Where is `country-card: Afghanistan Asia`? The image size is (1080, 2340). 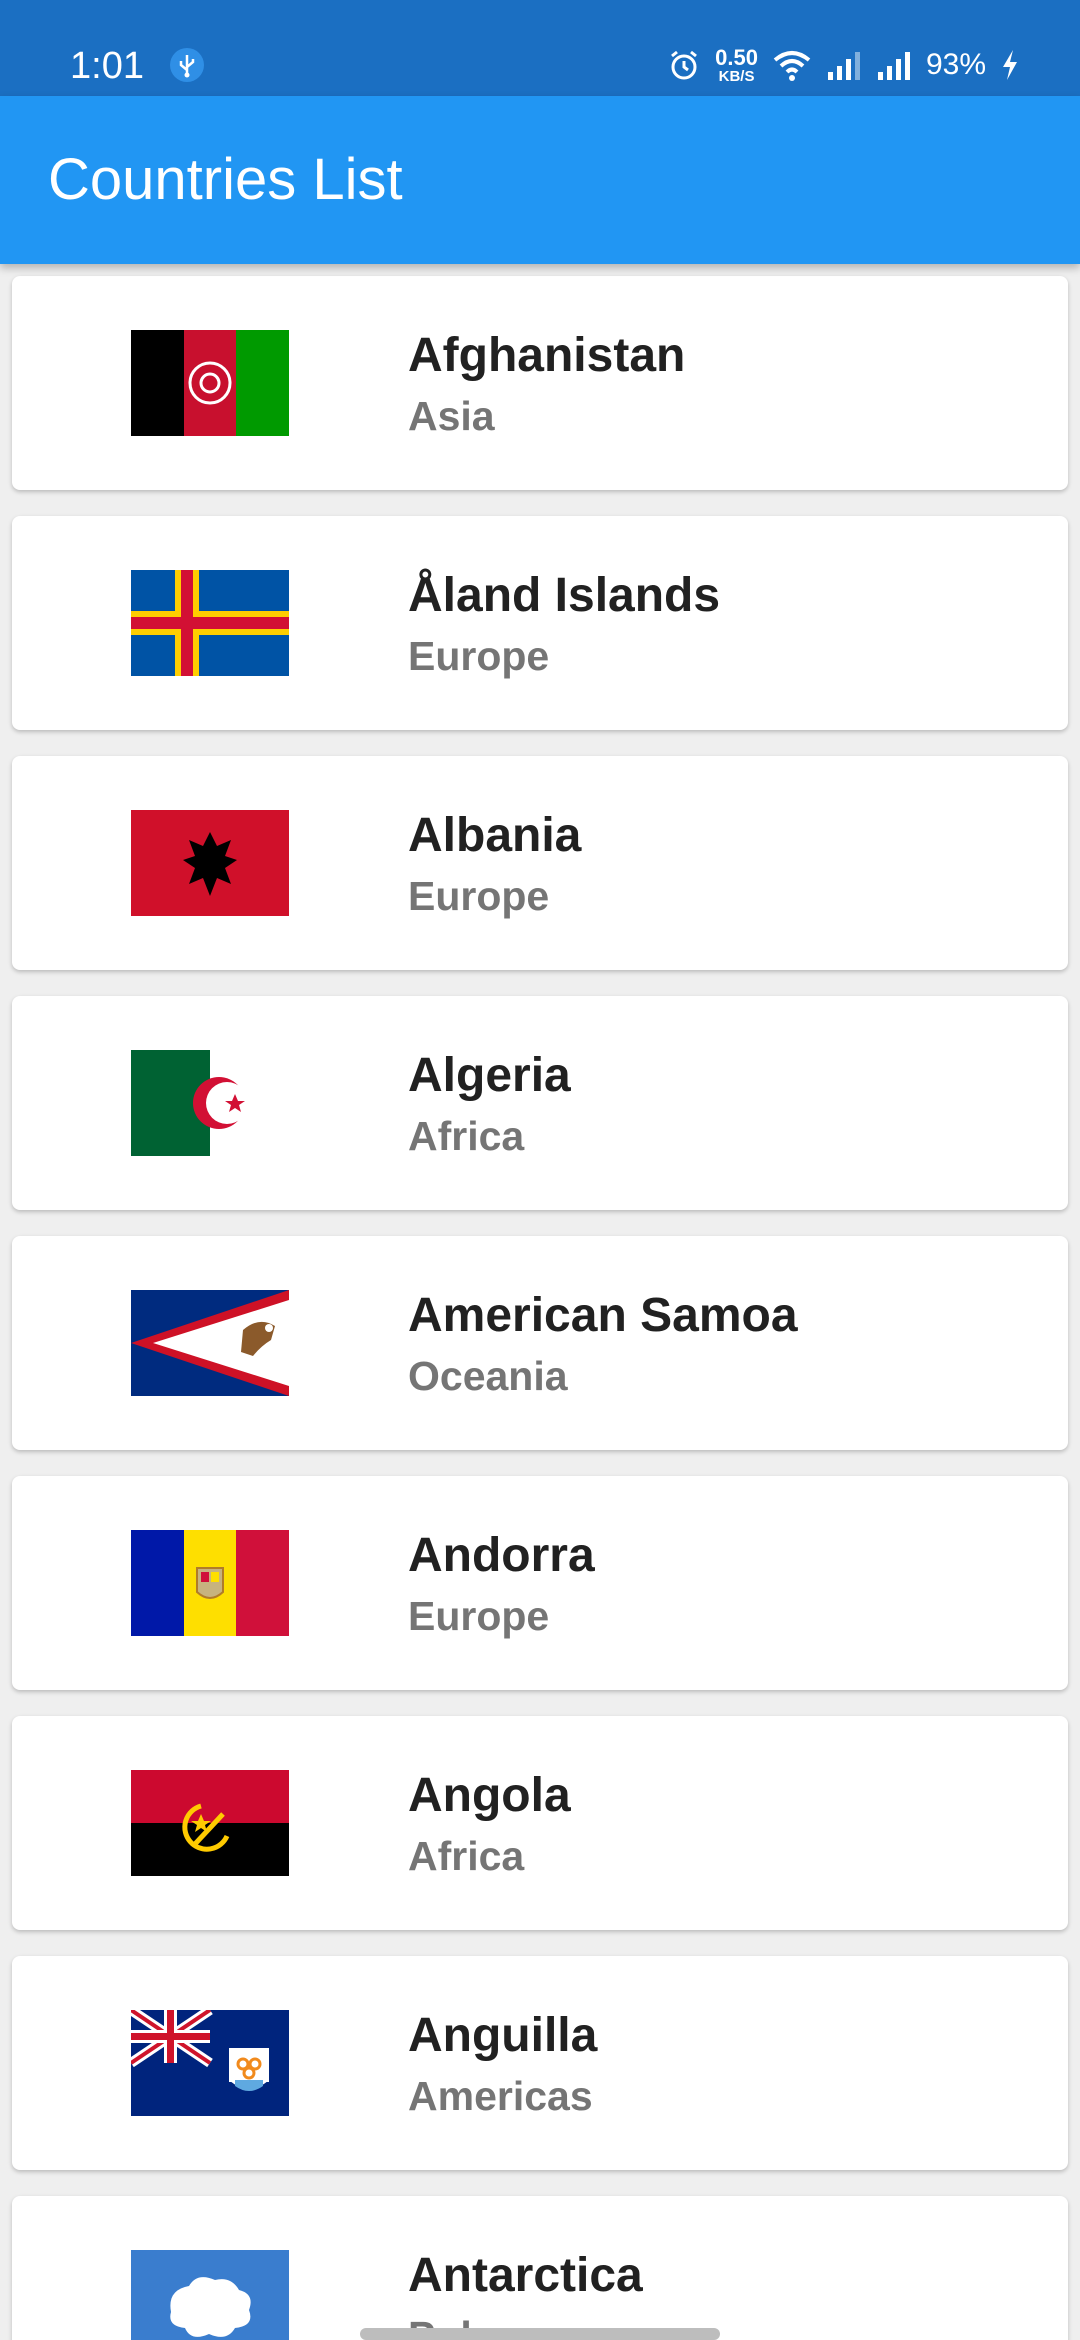 country-card: Afghanistan Asia is located at coordinates (540, 383).